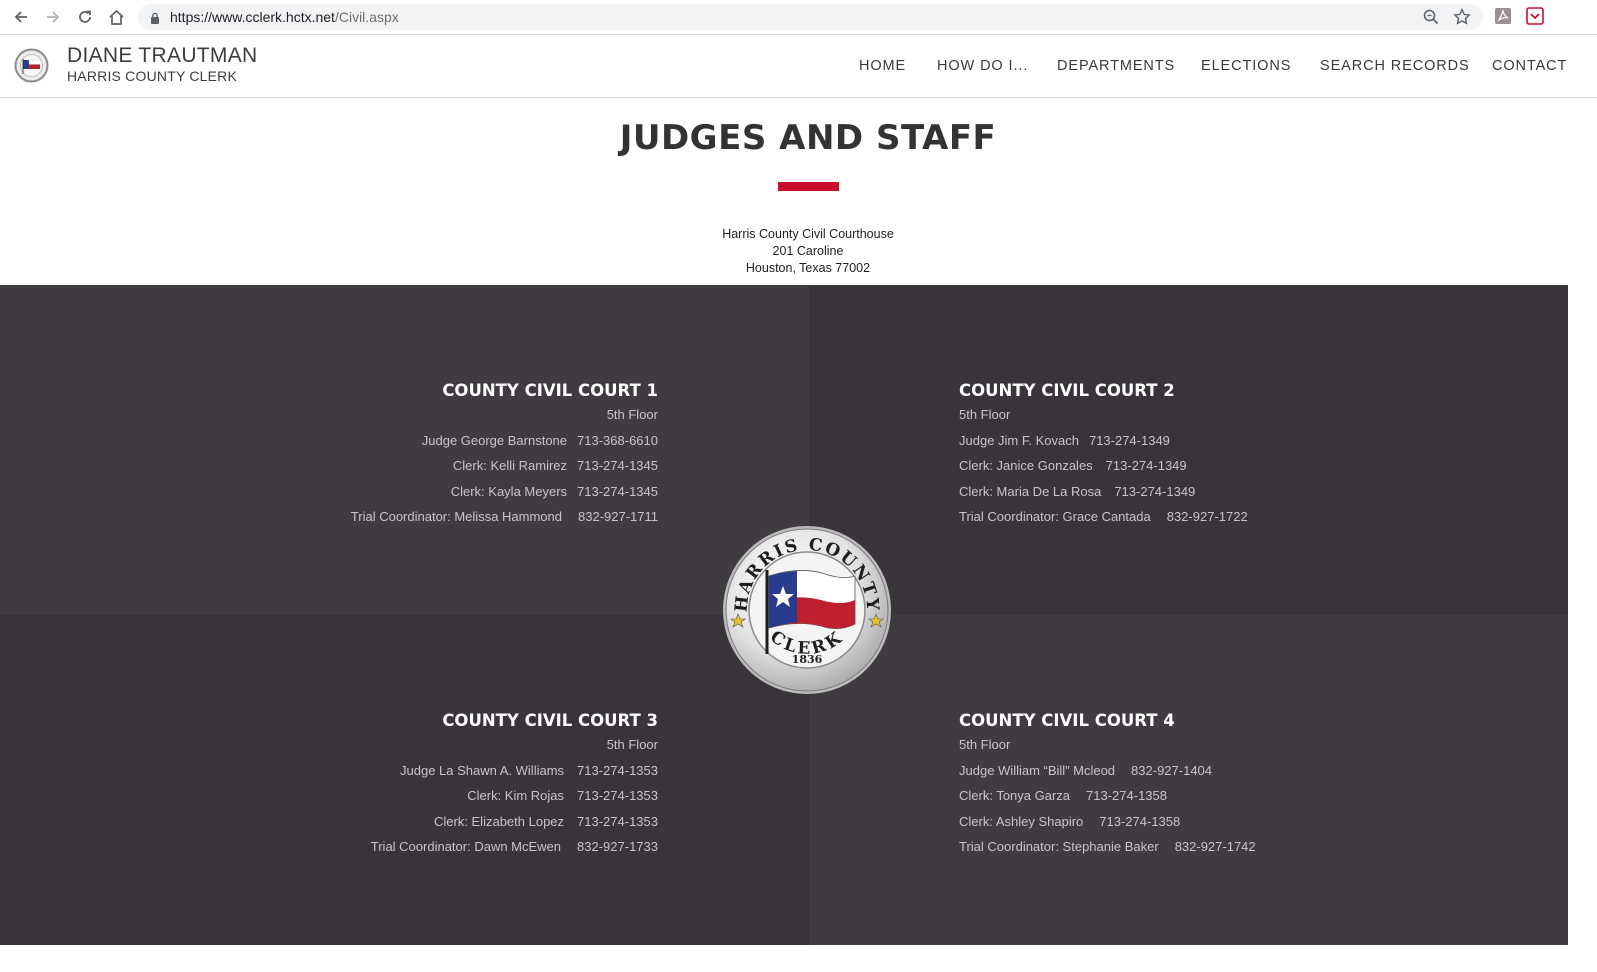 This screenshot has width=1597, height=972. I want to click on staff-row: Judge George Barnstone 713-368-6610, so click(504, 441).